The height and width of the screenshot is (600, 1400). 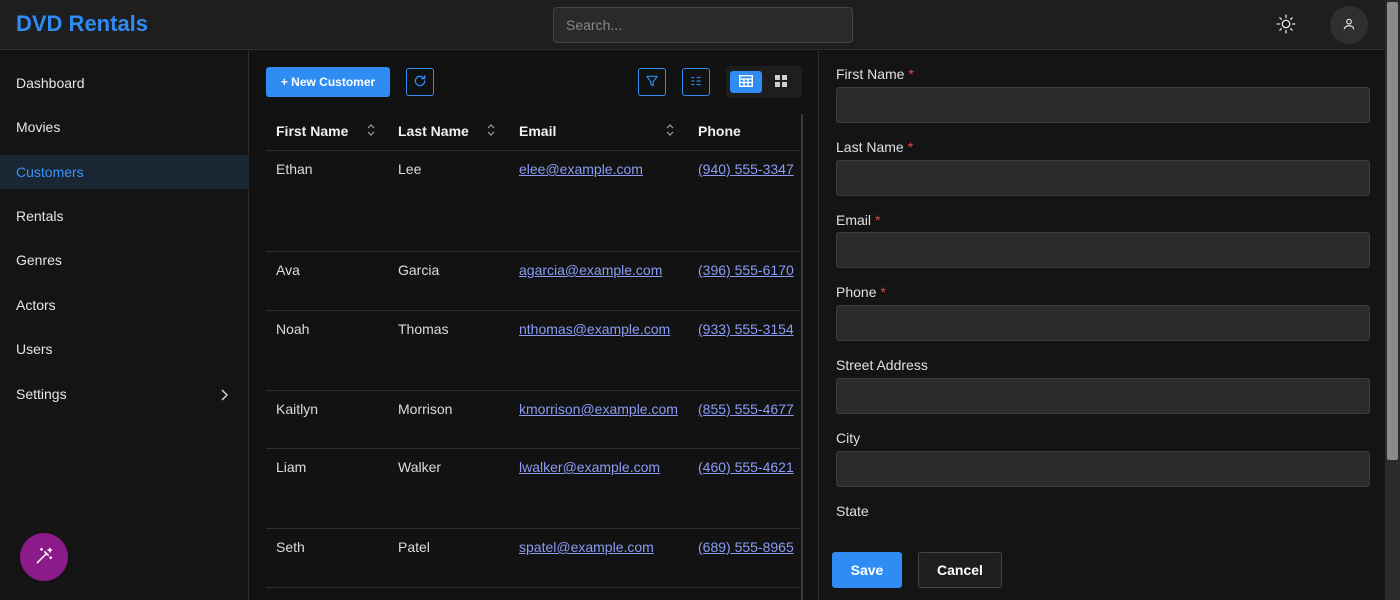 I want to click on search-input, so click(x=703, y=25).